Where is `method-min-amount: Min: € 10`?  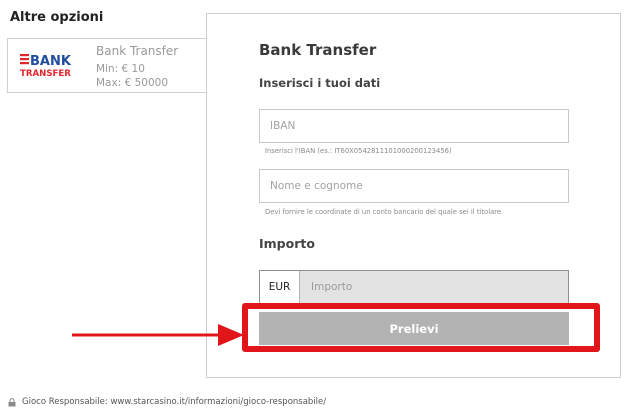 method-min-amount: Min: € 10 is located at coordinates (120, 69).